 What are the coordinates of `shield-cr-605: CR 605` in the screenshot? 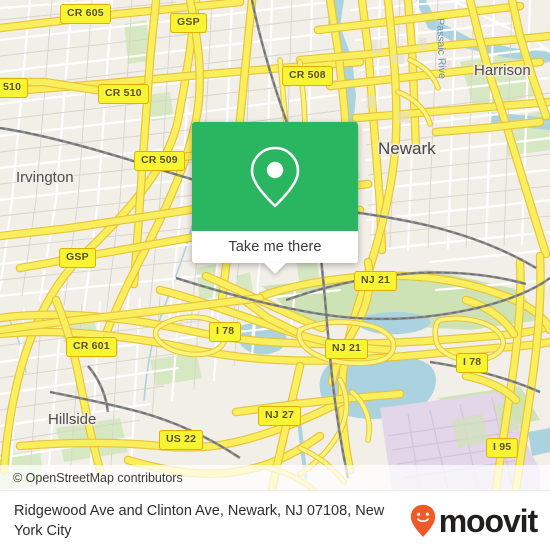 It's located at (85, 14).